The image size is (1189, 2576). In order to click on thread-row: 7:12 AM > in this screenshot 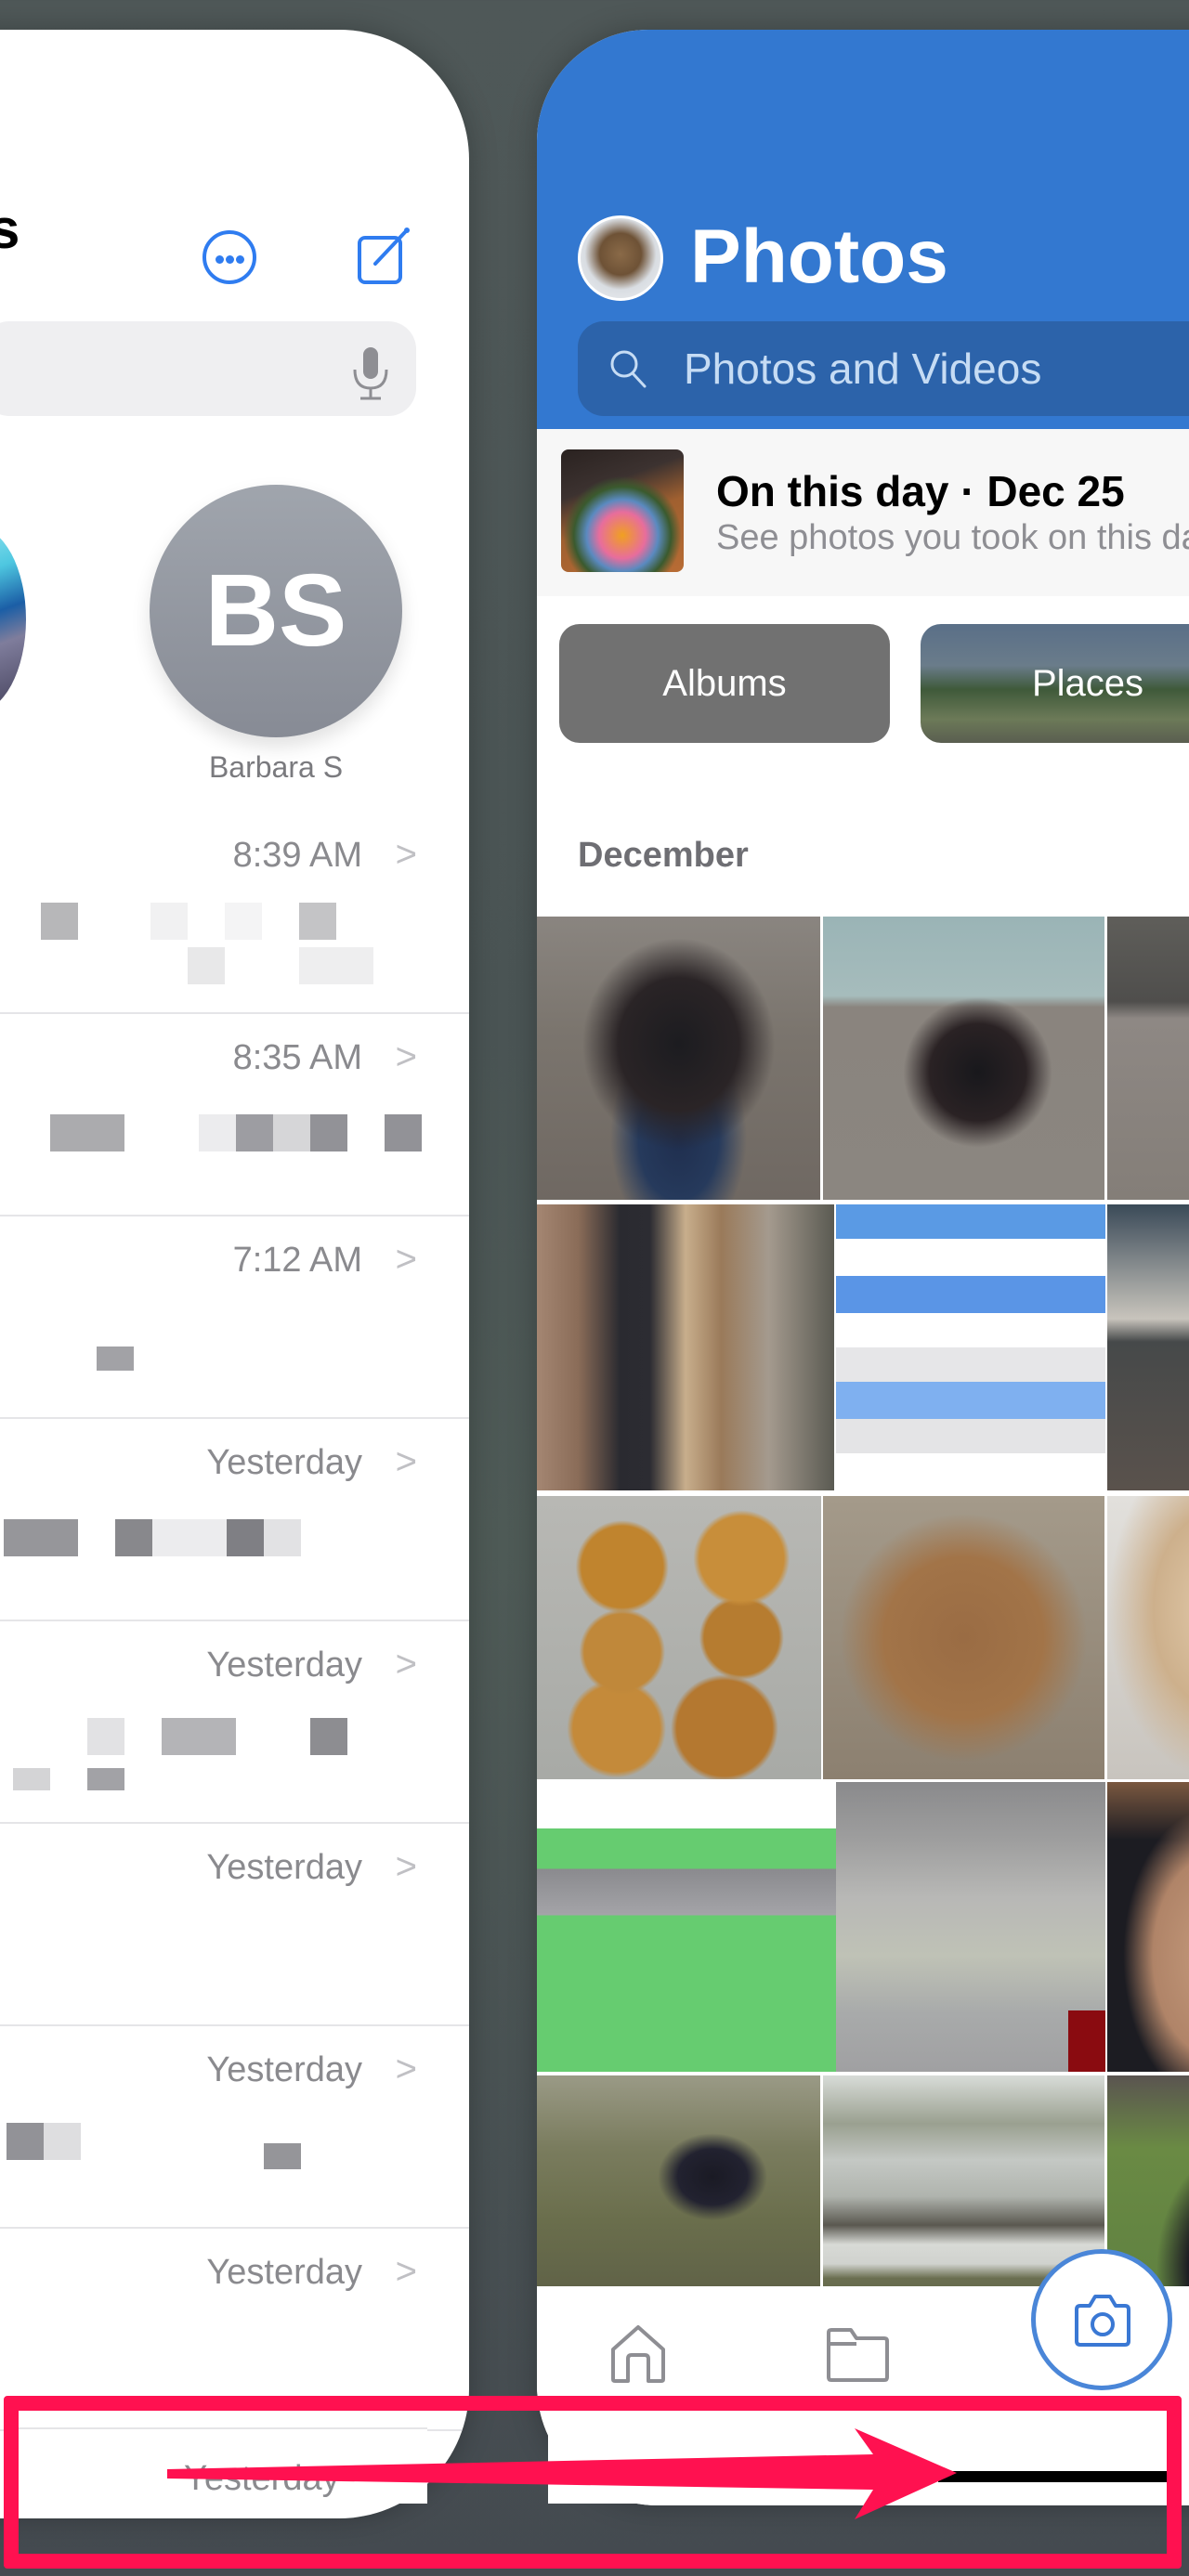, I will do `click(235, 1317)`.